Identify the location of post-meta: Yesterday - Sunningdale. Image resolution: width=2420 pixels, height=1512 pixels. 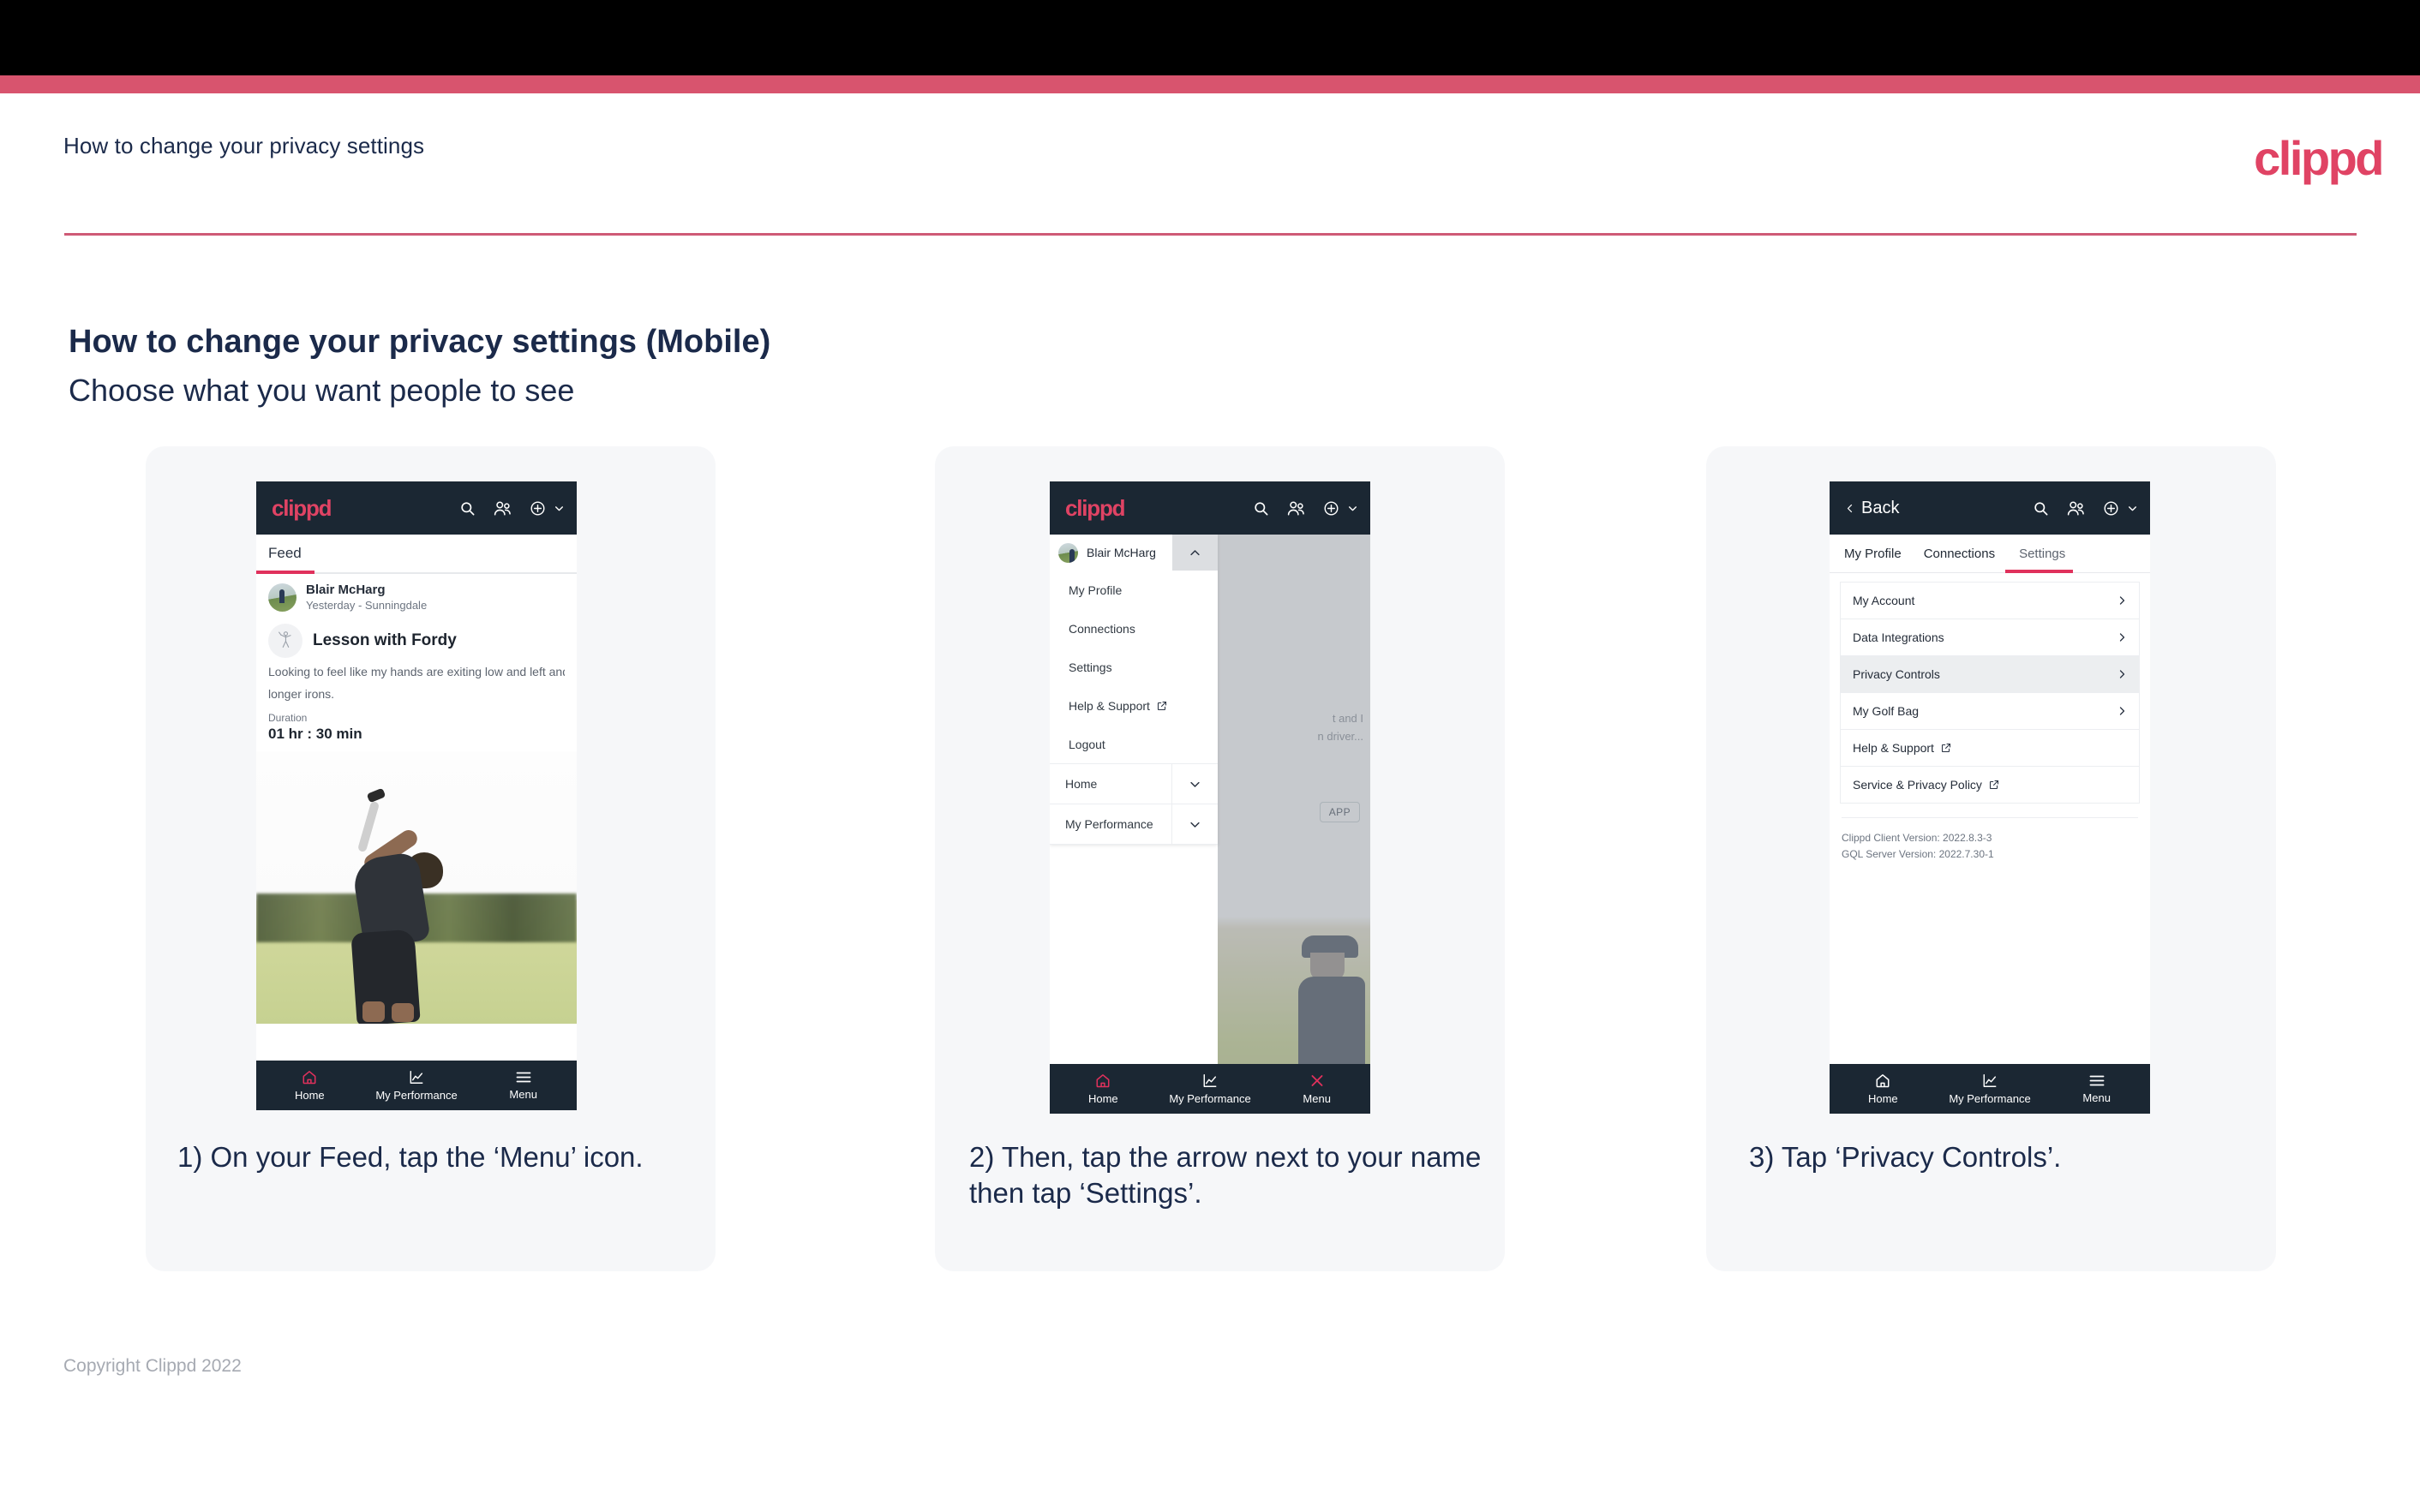
(367, 605).